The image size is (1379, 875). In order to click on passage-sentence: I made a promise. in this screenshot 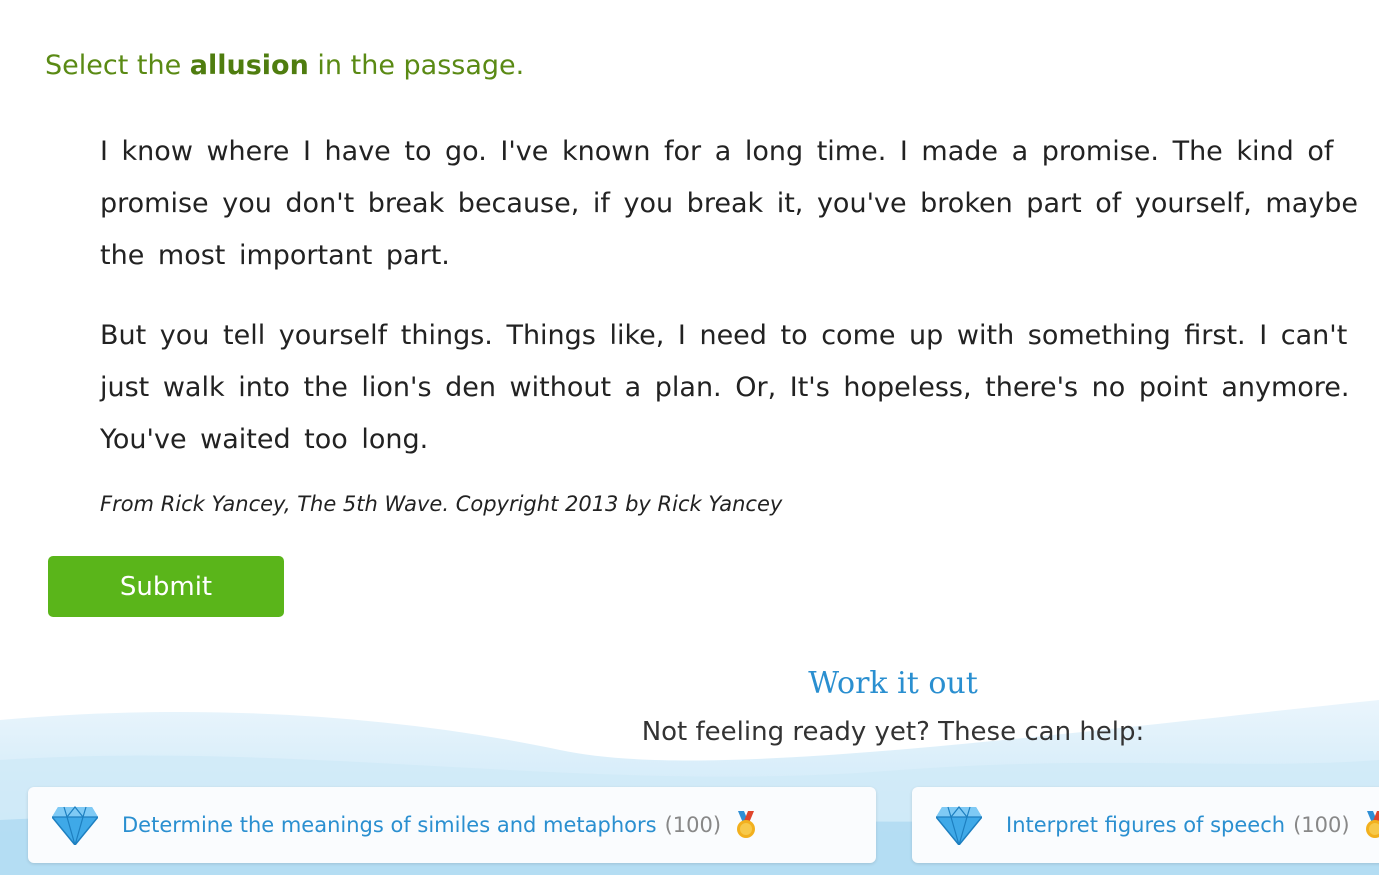, I will do `click(1029, 151)`.